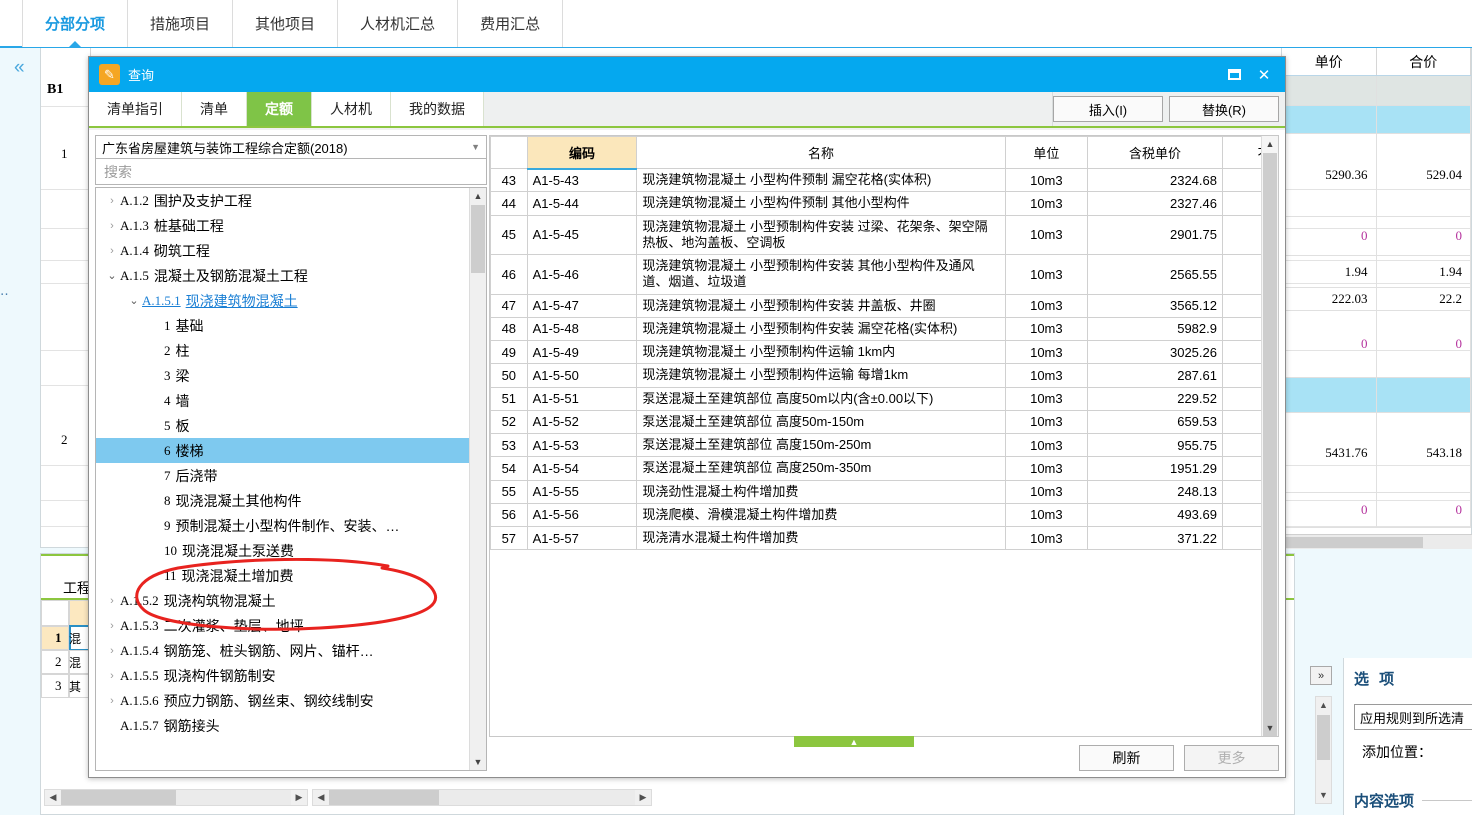 Image resolution: width=1472 pixels, height=815 pixels. Describe the element at coordinates (398, 23) in the screenshot. I see `main-tab-4: 人材机汇总` at that location.